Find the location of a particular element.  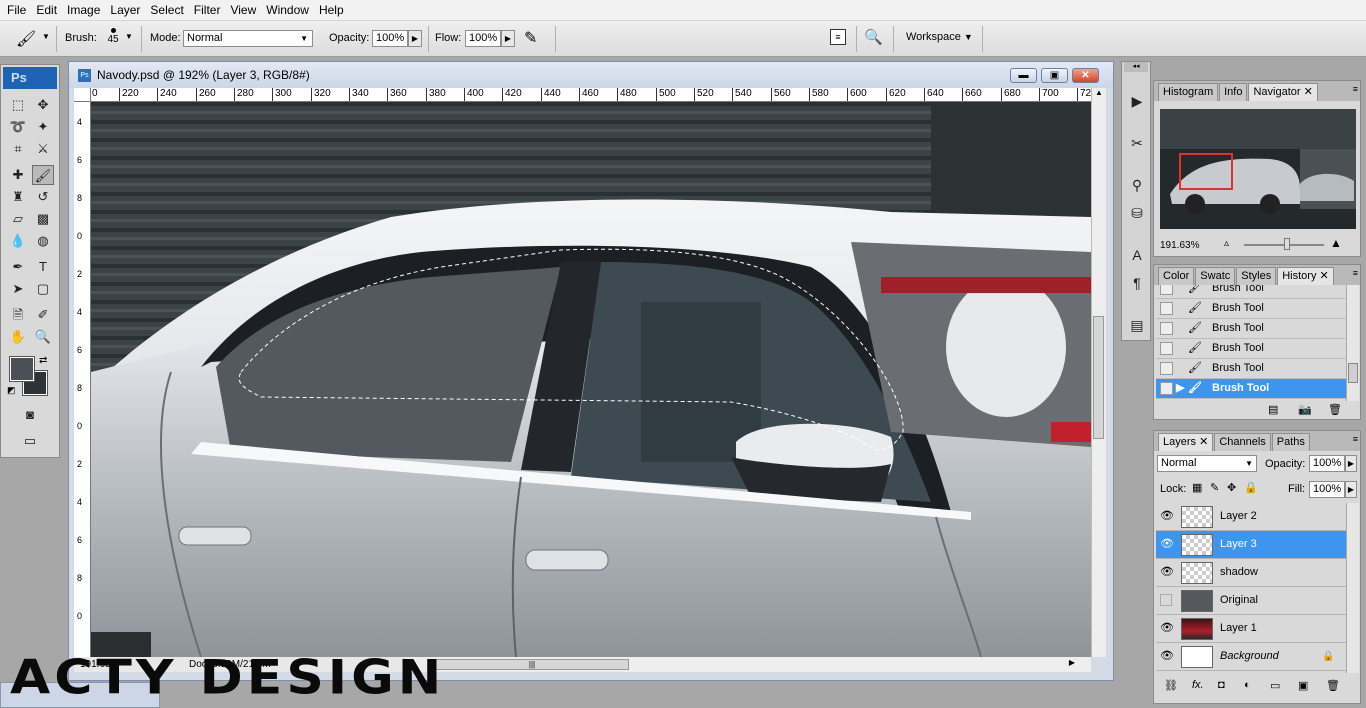

maximize-button: ▣ is located at coordinates (1054, 75).